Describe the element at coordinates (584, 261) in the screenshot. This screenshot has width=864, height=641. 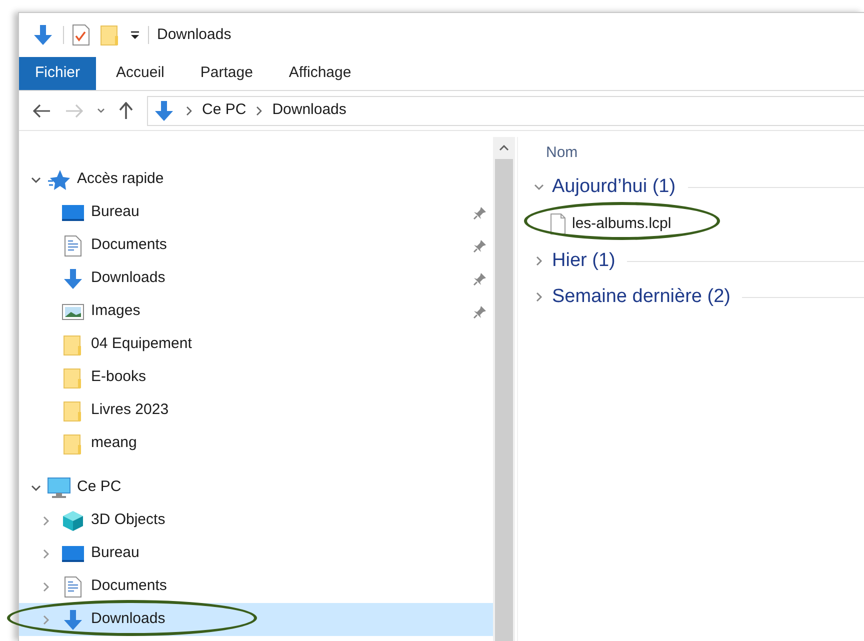
I see `group-header: Hier (1)` at that location.